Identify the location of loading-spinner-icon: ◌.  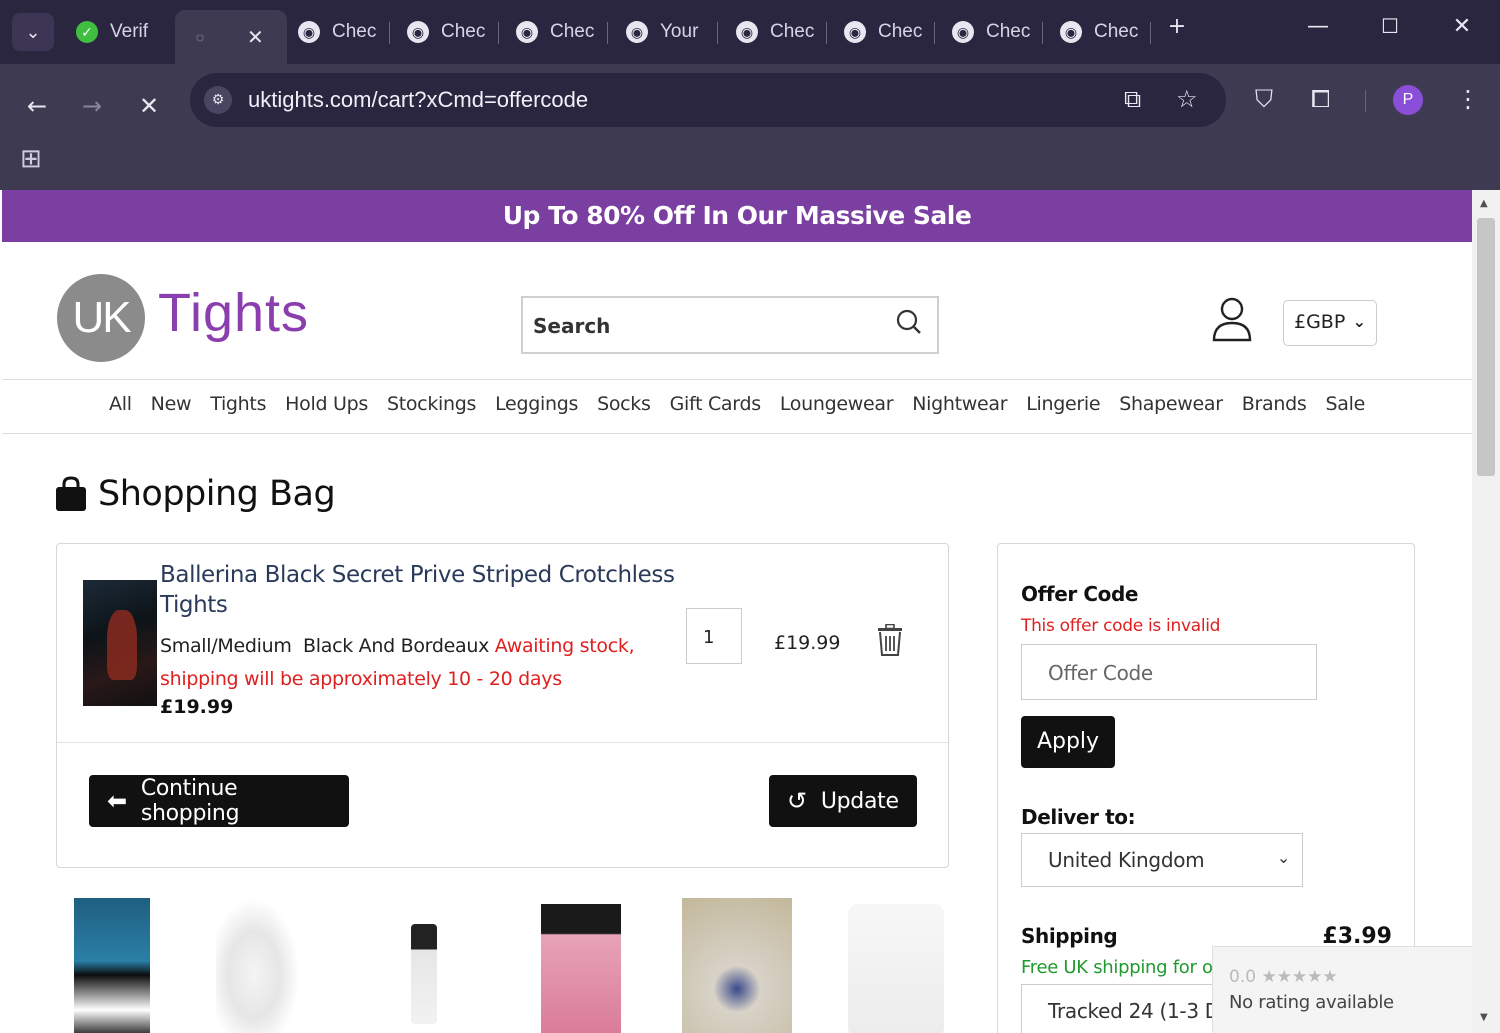
(200, 37).